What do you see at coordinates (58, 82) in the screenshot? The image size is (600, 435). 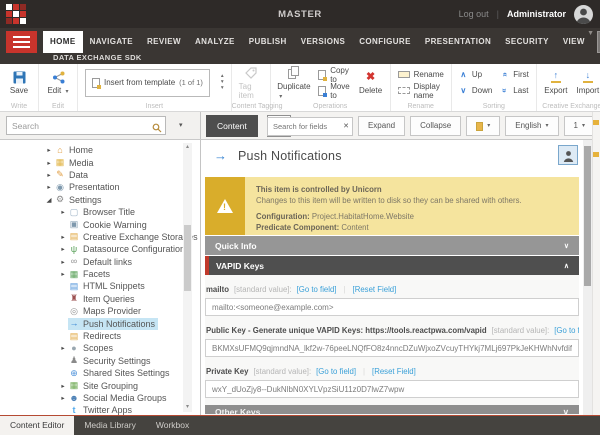 I see `edit-button: Edit ▾` at bounding box center [58, 82].